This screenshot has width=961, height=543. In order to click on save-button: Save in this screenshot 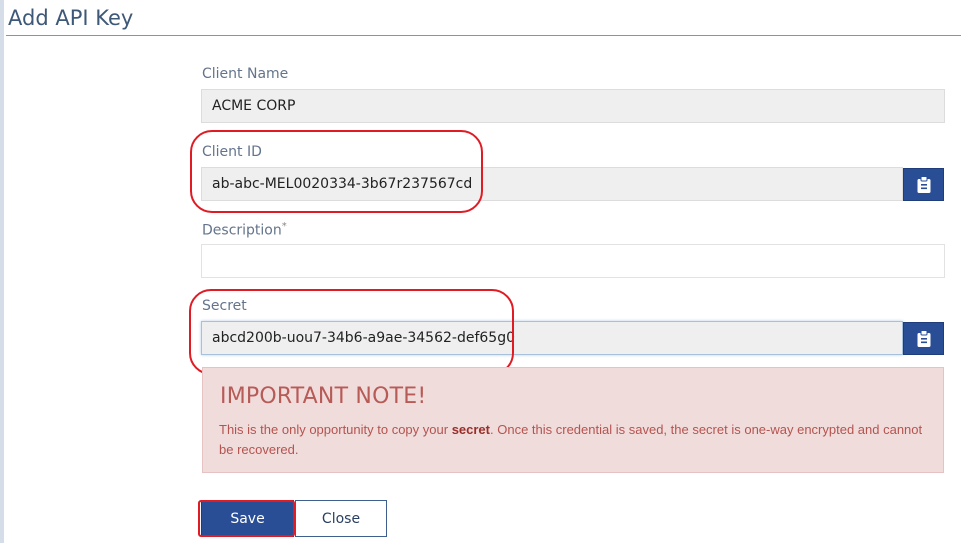, I will do `click(247, 518)`.